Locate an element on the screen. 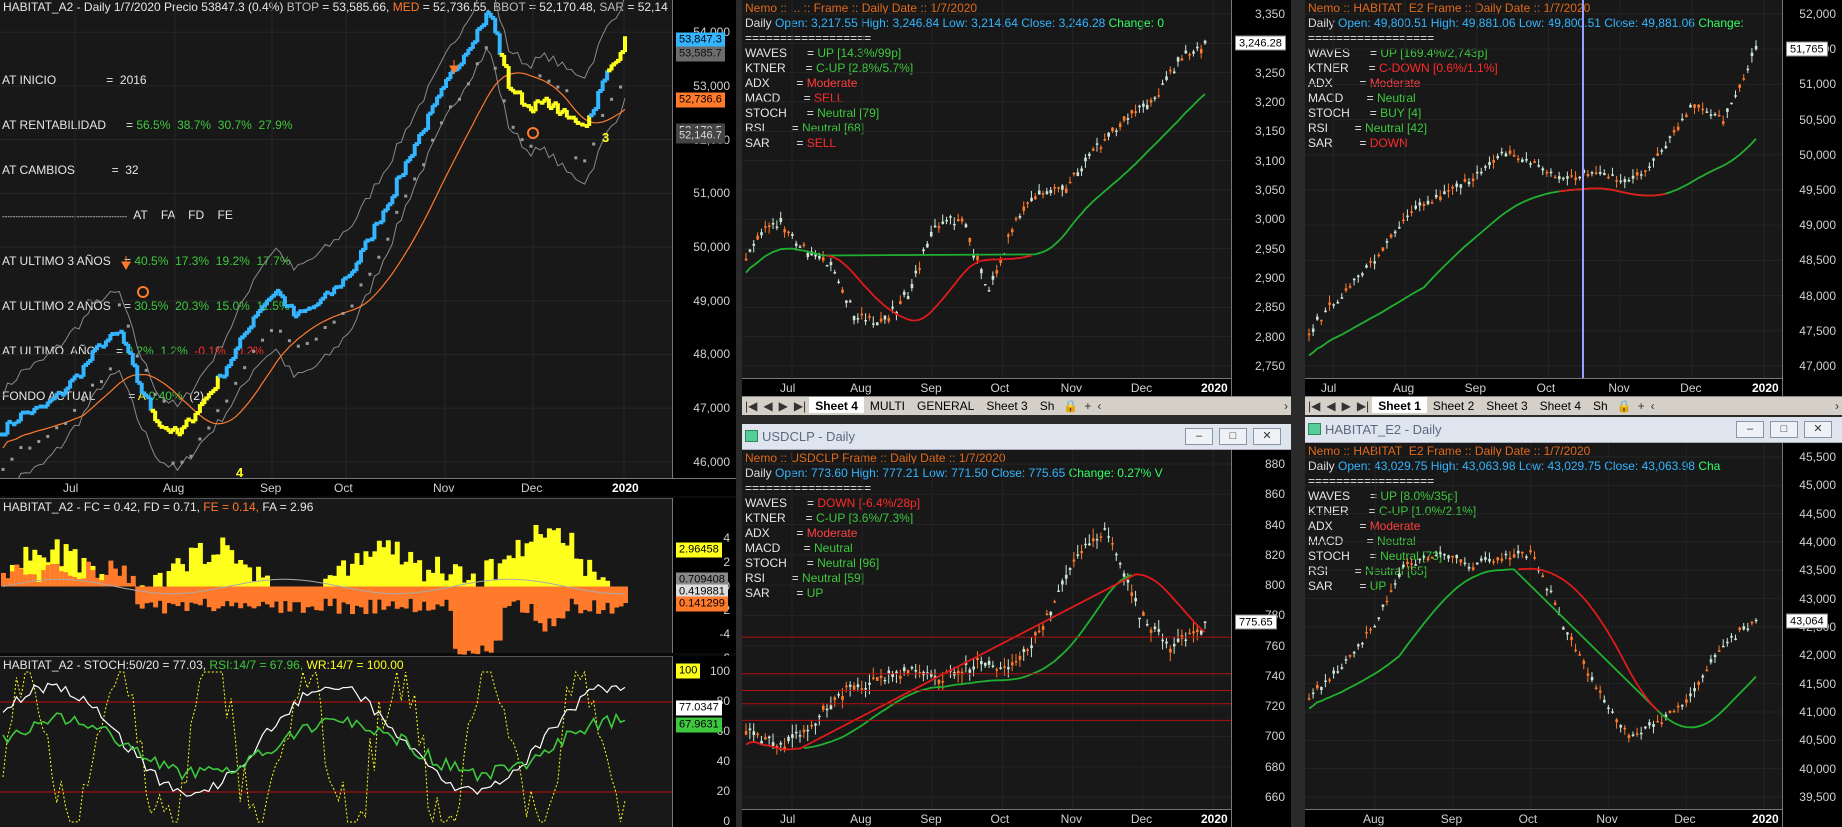 Image resolution: width=1842 pixels, height=827 pixels. sheet-tab-bar: |◀ ◀ ▶ ▶| Sheet 1 Sheet 2 Sheet 3 Sheet 4 Sh 🔒 + ‹ › is located at coordinates (1573, 405).